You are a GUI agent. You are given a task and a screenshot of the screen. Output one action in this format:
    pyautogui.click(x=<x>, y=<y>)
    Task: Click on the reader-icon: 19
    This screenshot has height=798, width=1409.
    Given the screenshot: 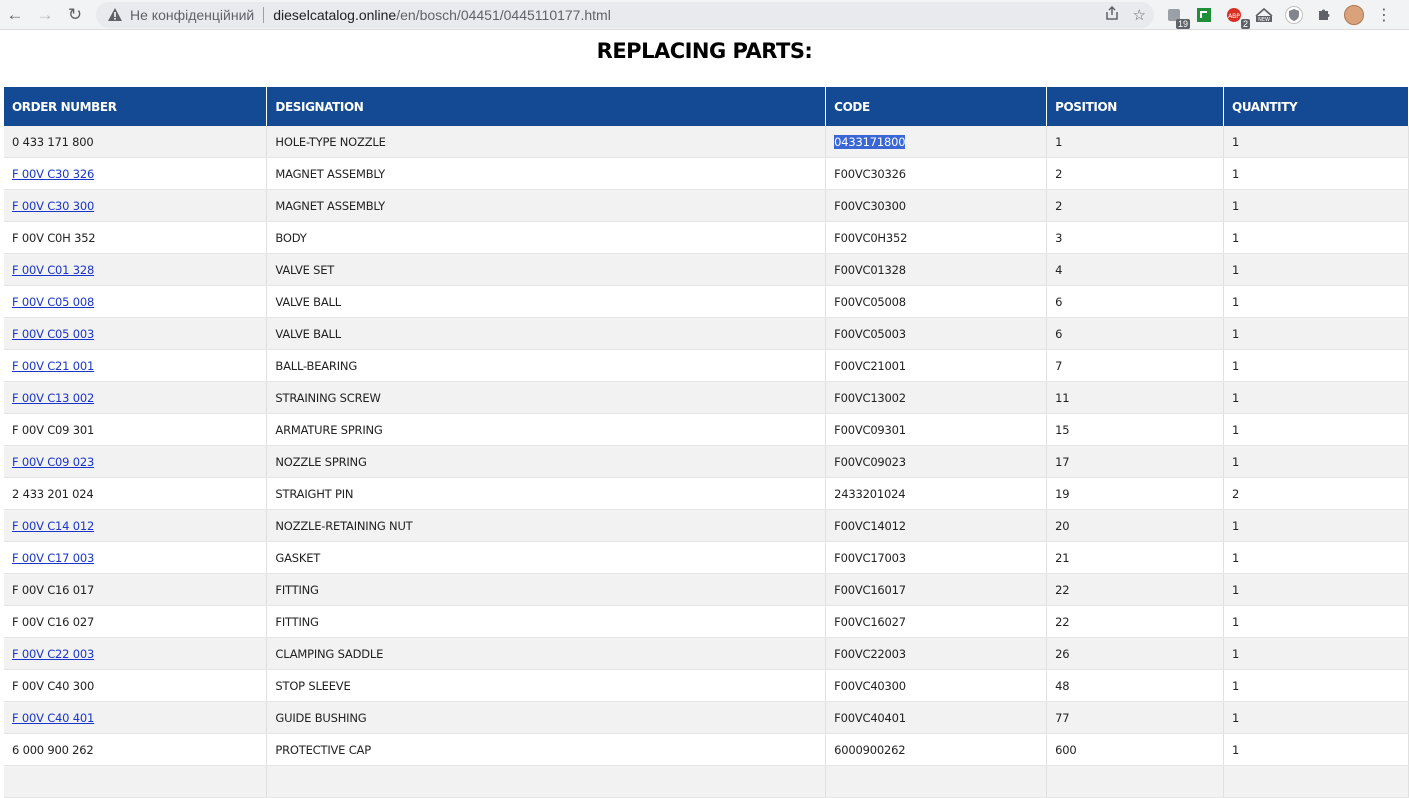 What is the action you would take?
    pyautogui.click(x=1177, y=17)
    